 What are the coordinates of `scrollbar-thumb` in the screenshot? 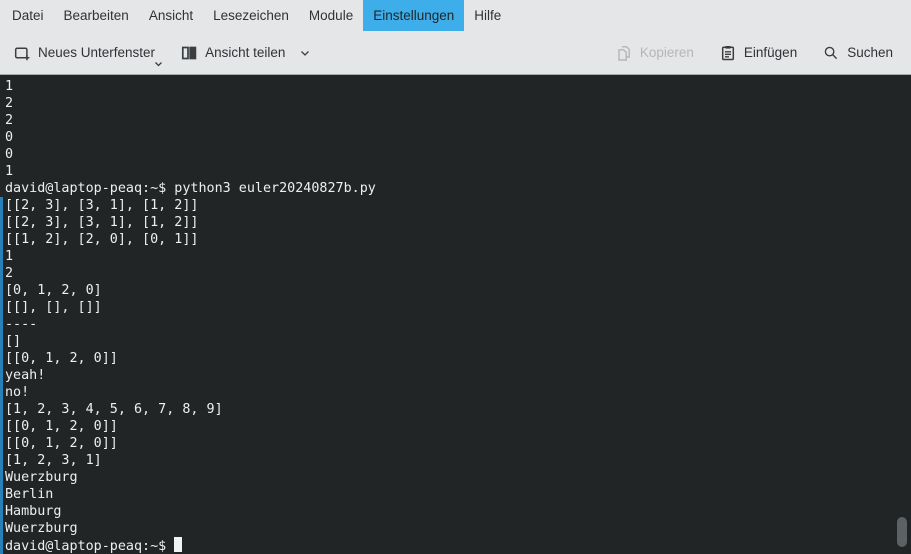 It's located at (902, 532).